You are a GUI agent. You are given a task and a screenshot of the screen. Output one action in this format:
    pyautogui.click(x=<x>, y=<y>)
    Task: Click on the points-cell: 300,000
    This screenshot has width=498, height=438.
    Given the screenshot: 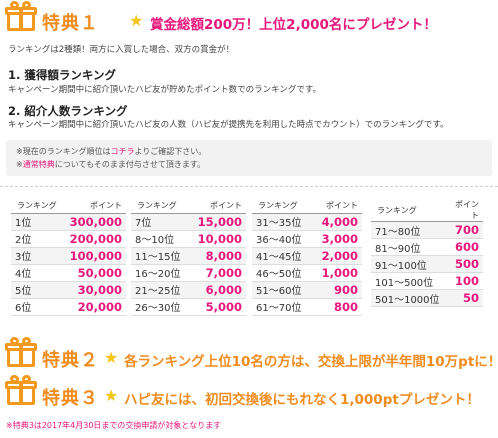 What is the action you would take?
    pyautogui.click(x=94, y=222)
    